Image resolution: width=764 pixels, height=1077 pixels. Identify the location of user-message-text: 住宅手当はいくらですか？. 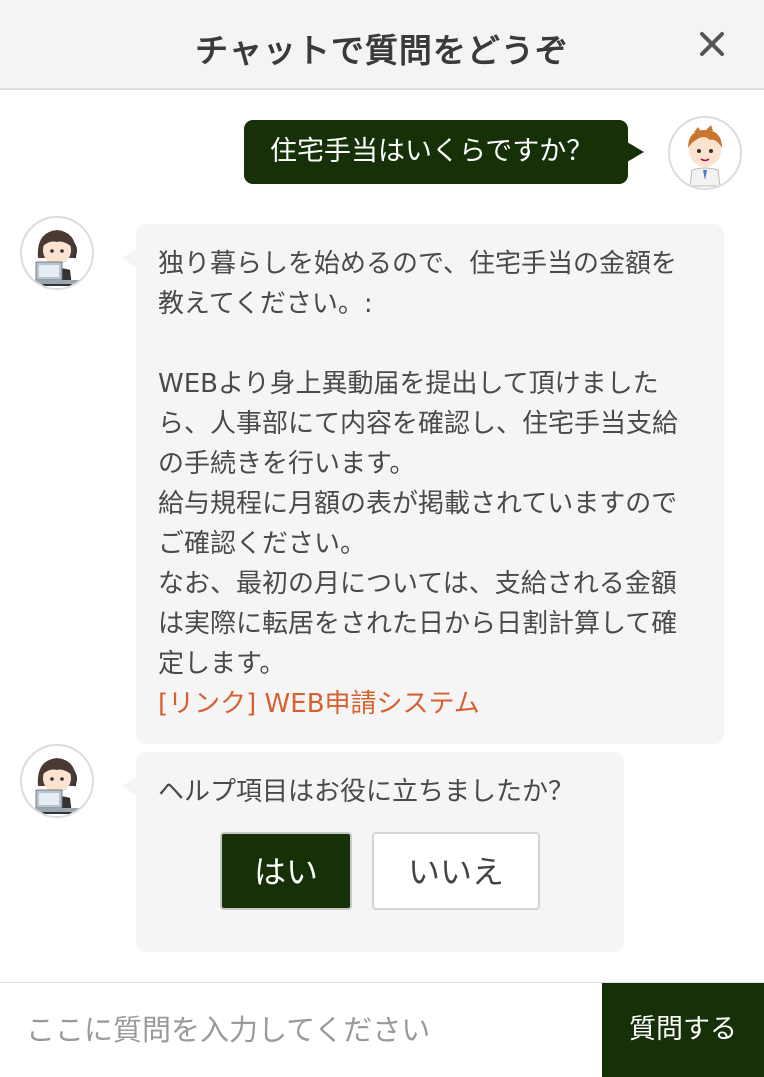
(432, 151).